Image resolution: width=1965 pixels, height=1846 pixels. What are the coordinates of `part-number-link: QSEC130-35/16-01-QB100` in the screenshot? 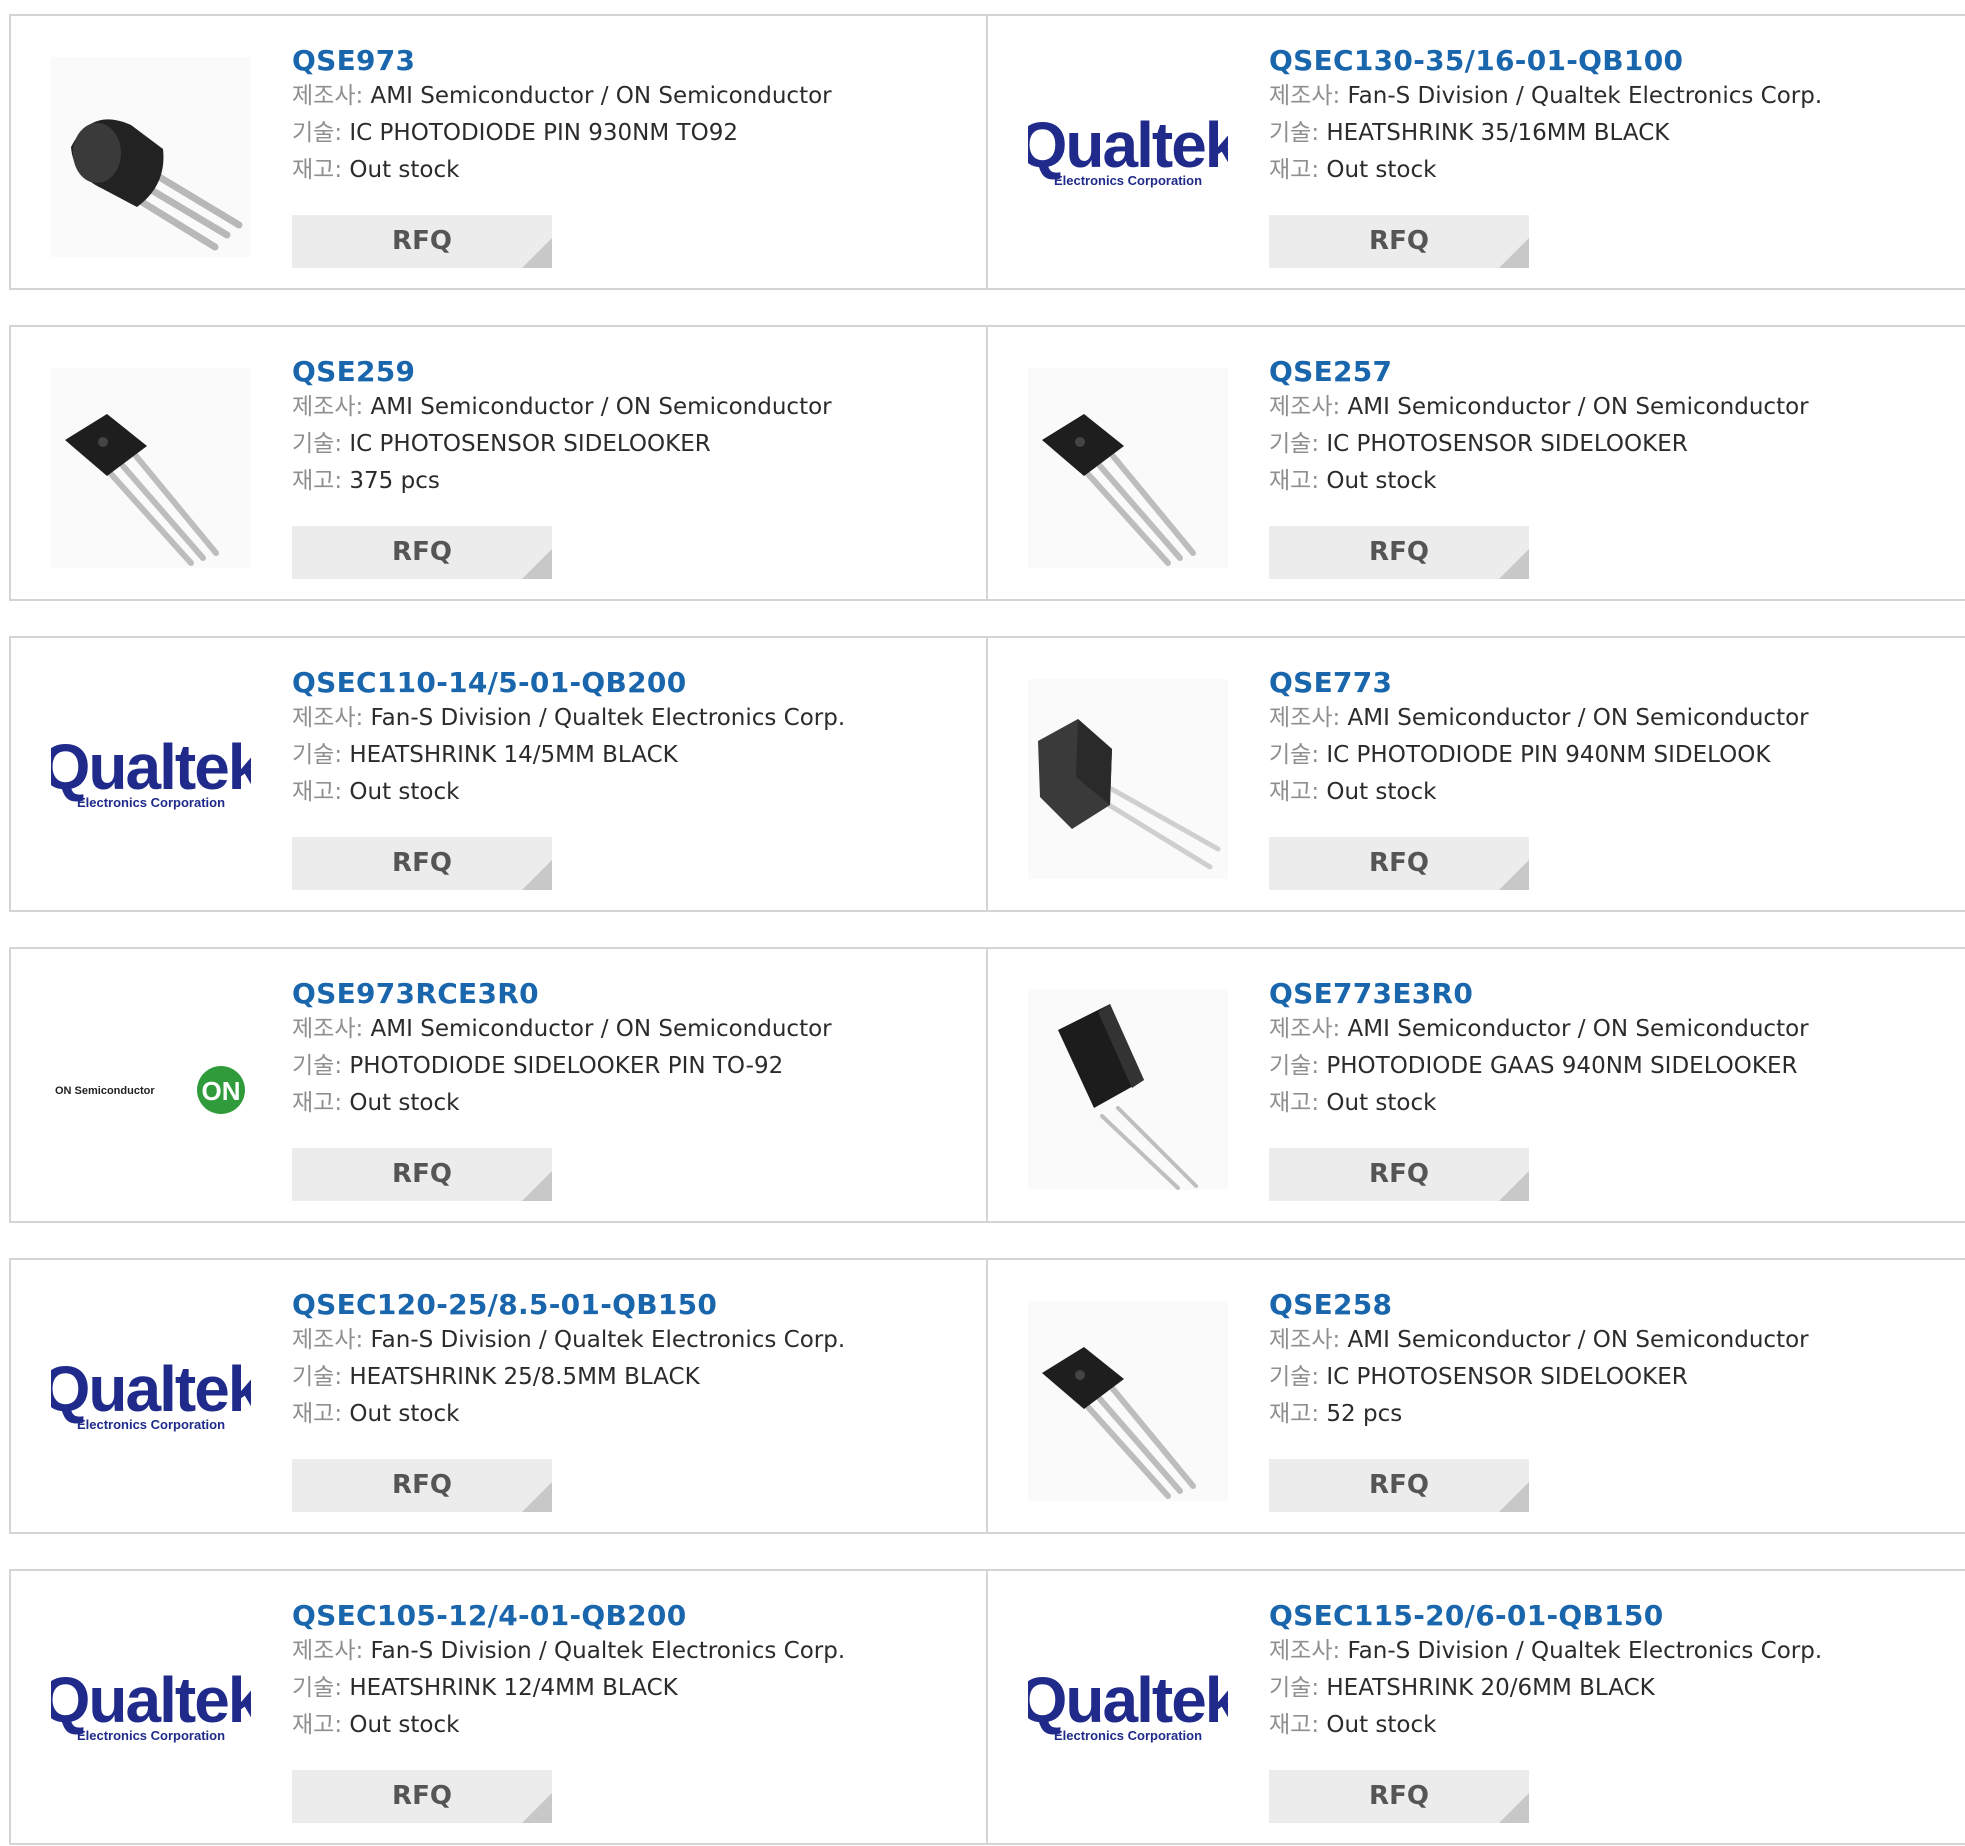 It's located at (1545, 61).